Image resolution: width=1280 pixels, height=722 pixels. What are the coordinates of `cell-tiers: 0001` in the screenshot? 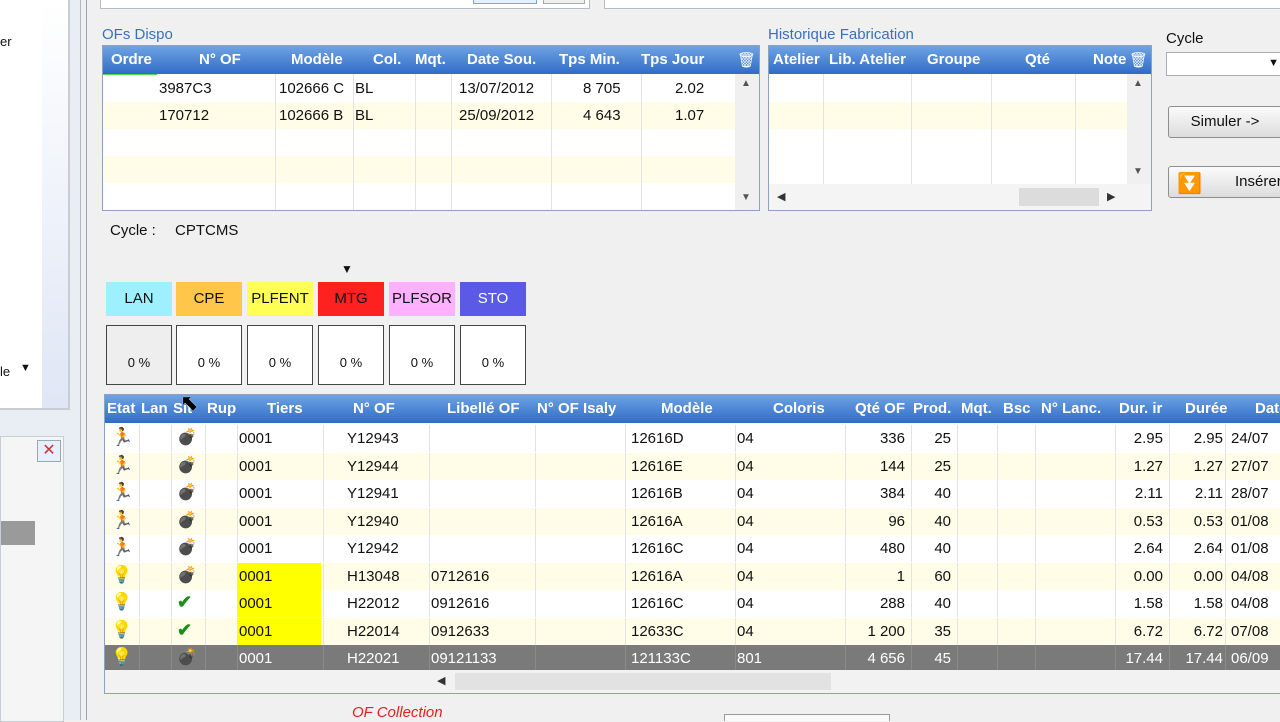 It's located at (256, 658).